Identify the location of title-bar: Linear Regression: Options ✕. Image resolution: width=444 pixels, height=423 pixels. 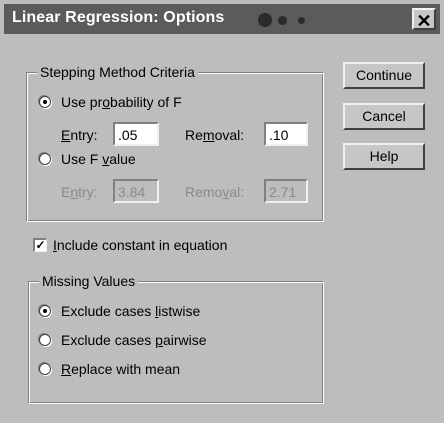
(222, 19).